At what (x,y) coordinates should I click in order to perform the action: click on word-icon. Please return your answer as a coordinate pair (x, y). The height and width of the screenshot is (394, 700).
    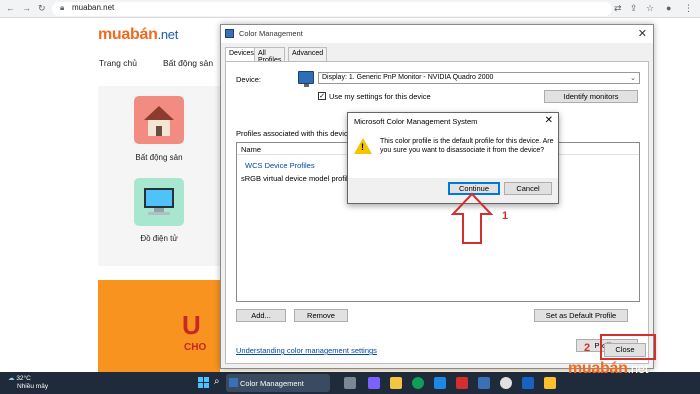
    Looking at the image, I should click on (528, 383).